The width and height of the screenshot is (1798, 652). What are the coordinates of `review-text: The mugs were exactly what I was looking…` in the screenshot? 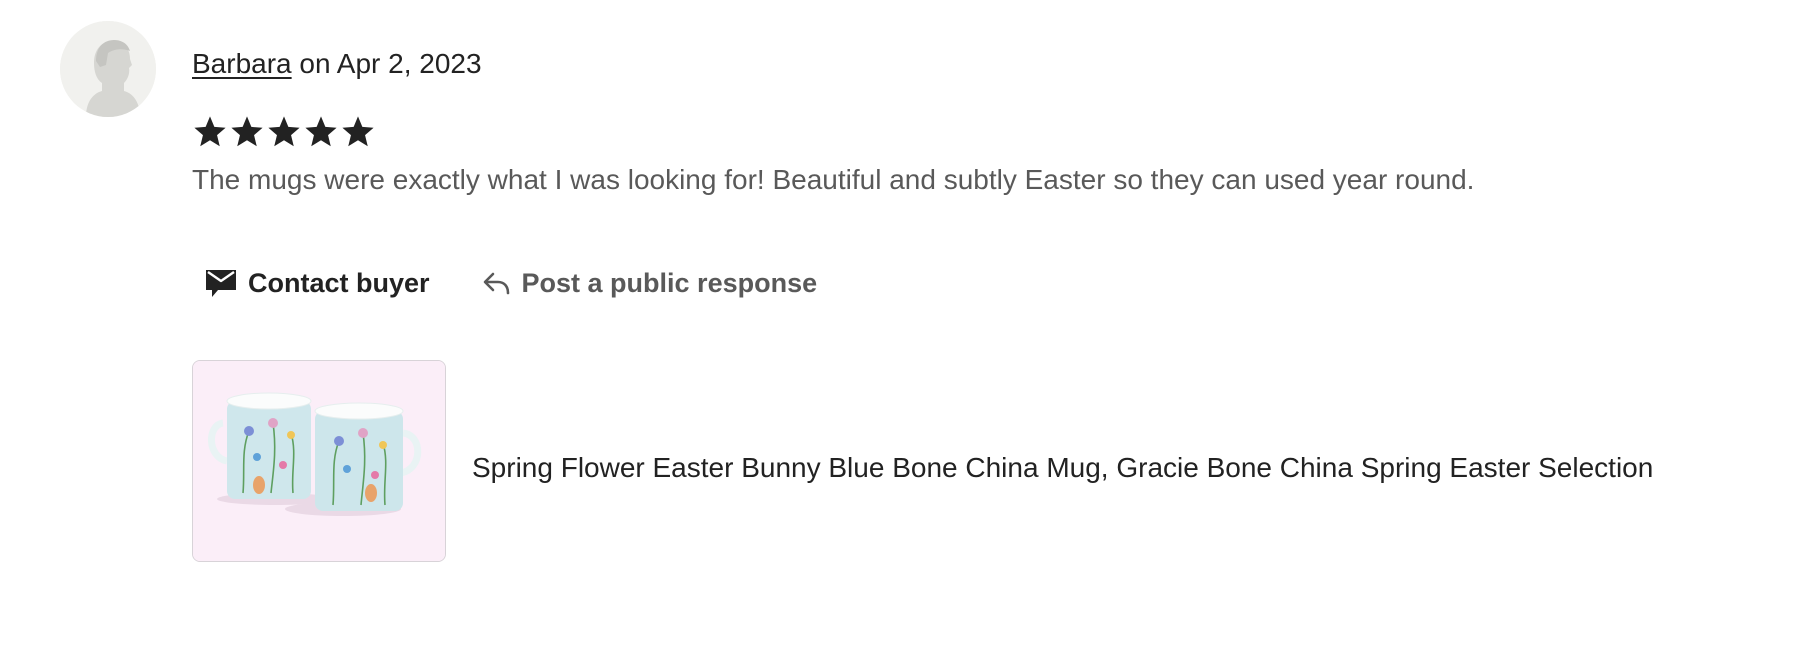 It's located at (833, 179).